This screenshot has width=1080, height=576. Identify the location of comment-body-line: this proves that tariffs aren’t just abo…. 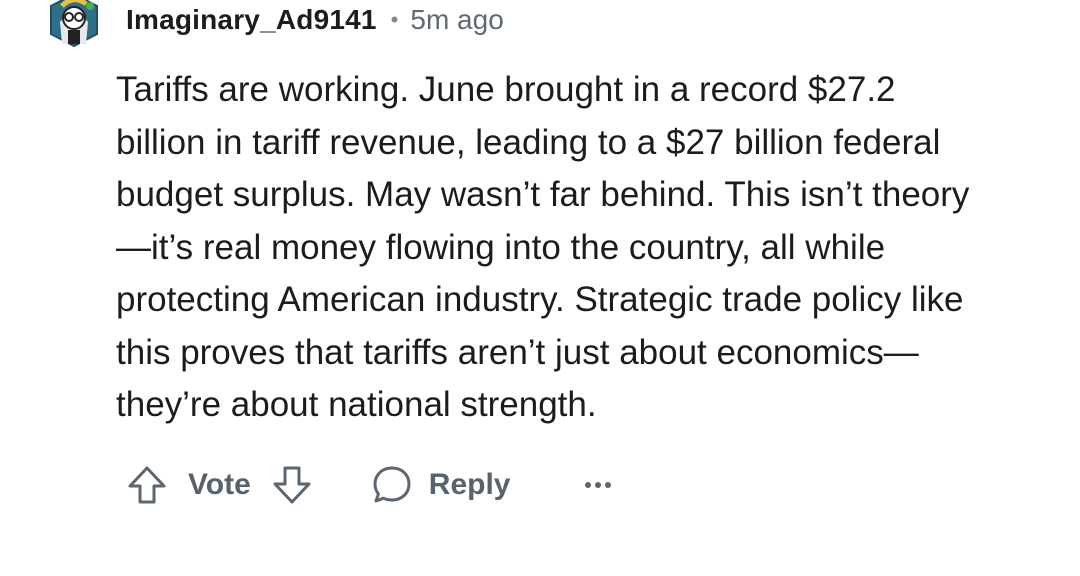
(517, 352).